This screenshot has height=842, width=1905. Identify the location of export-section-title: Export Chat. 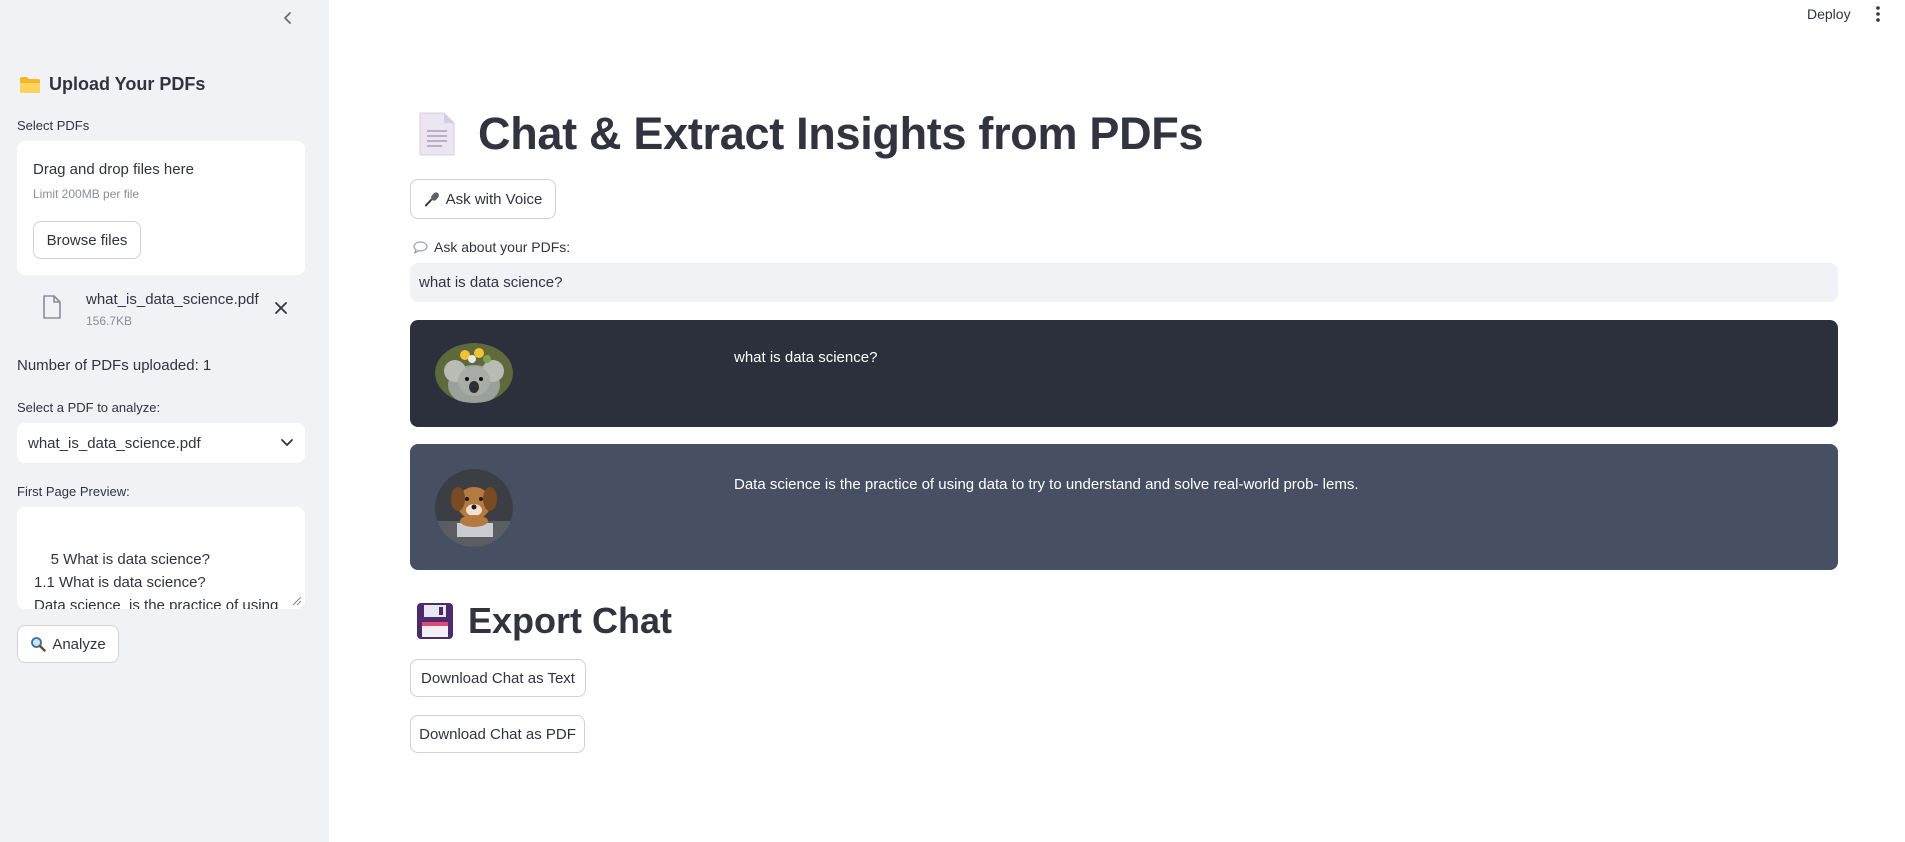
(544, 621).